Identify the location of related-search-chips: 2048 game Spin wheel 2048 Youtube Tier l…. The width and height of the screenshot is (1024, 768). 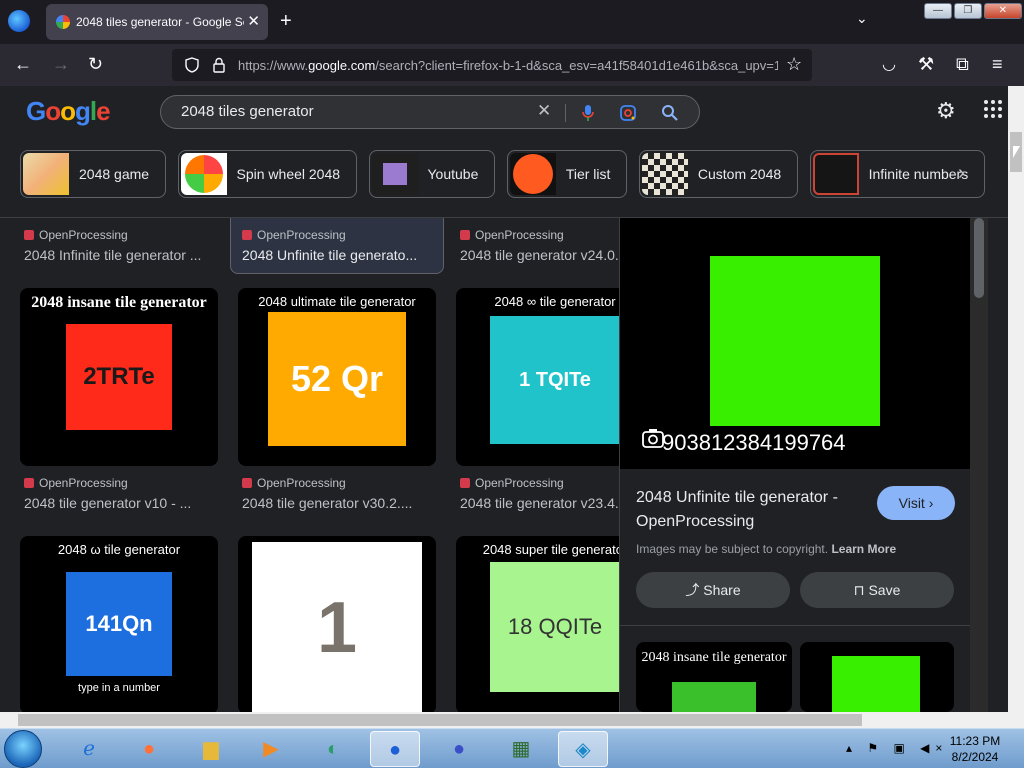
(509, 175).